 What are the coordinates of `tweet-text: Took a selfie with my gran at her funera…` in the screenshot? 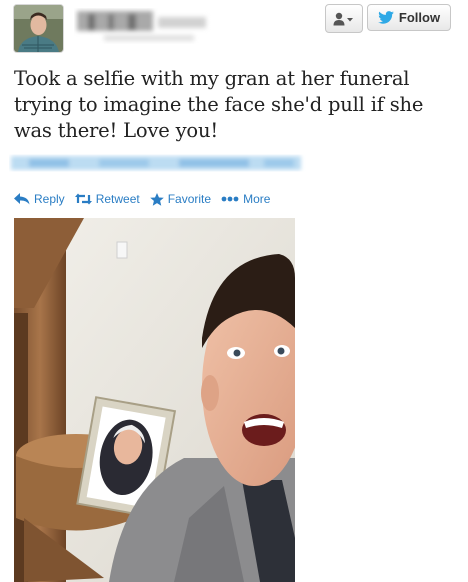 It's located at (219, 104).